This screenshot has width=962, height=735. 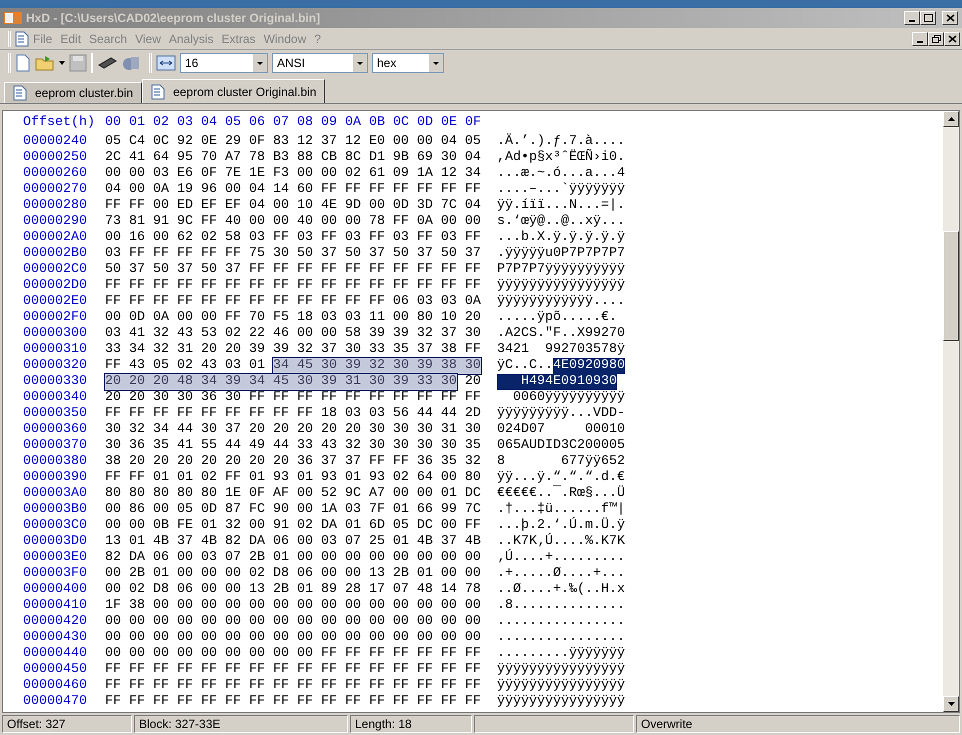 I want to click on column-header: 00, so click(x=113, y=123).